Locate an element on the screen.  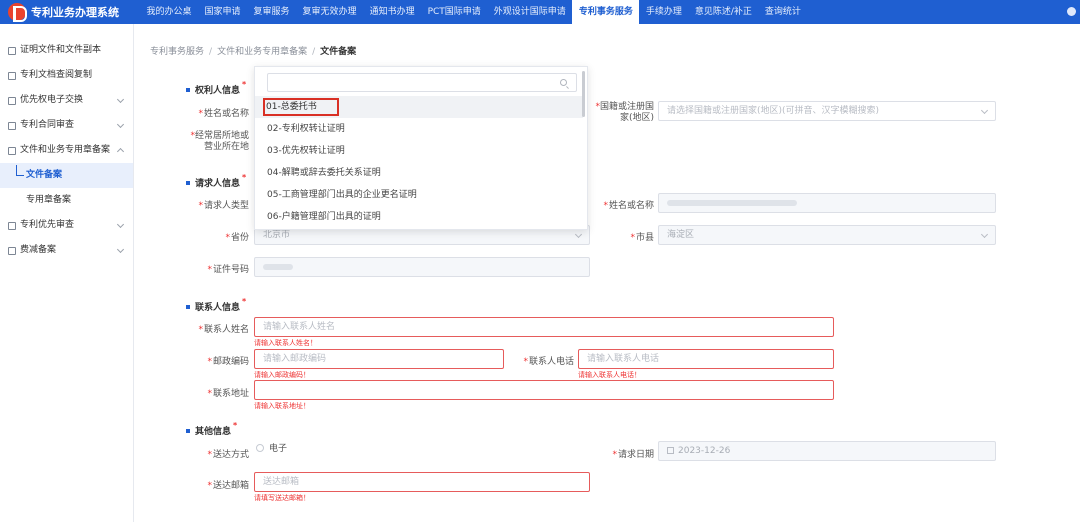
dropdown-option: 04-解聘或辞去委托关系证明 is located at coordinates (419, 173).